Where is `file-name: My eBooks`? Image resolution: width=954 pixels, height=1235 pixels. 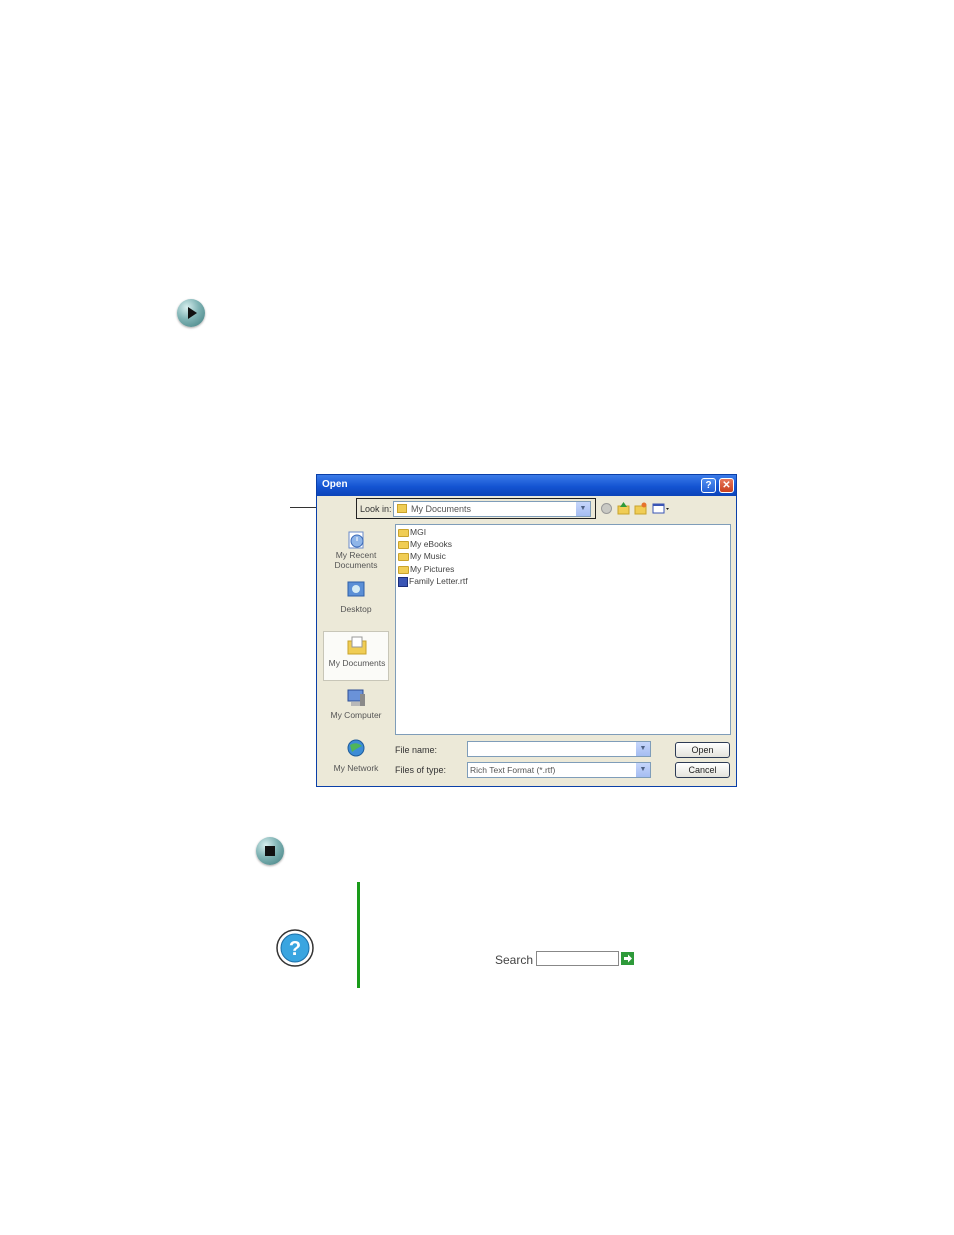
file-name: My eBooks is located at coordinates (431, 544).